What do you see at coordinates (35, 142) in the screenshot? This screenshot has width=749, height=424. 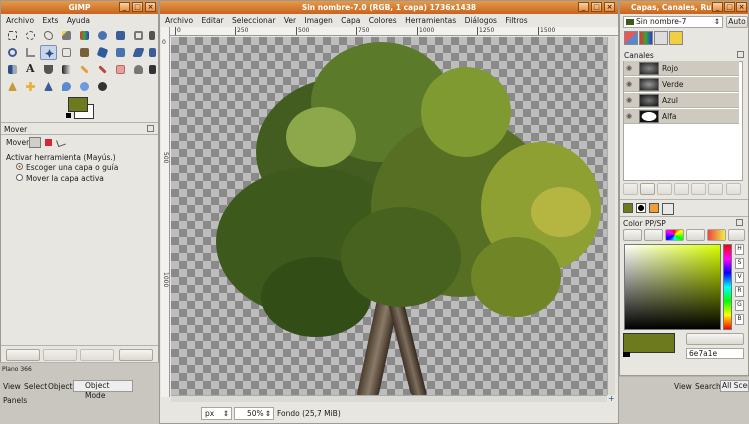 I see `mover-layer-button` at bounding box center [35, 142].